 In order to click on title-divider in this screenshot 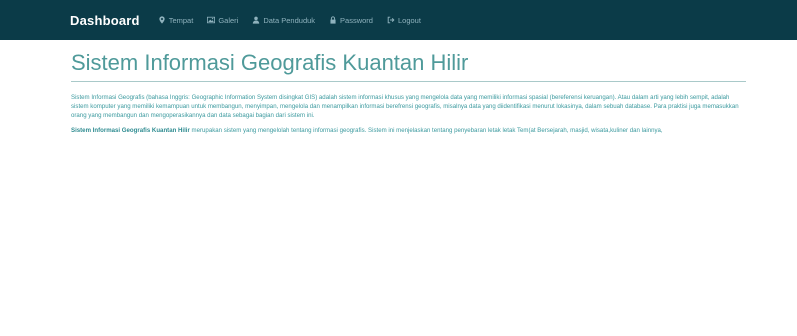, I will do `click(408, 81)`.